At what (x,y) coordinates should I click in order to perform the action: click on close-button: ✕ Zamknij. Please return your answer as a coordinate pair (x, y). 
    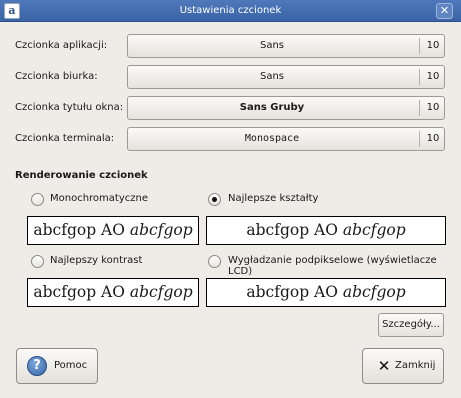
    Looking at the image, I should click on (403, 366).